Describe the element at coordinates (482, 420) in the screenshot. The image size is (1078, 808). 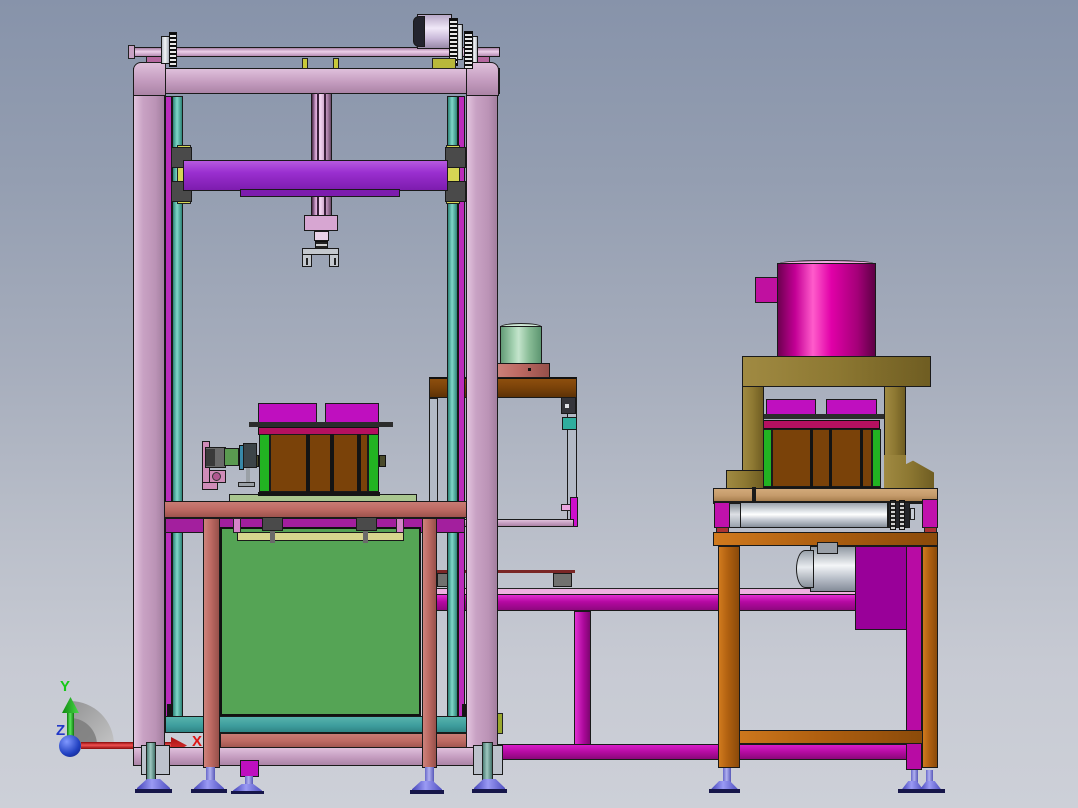
I see `gantry-column-right` at that location.